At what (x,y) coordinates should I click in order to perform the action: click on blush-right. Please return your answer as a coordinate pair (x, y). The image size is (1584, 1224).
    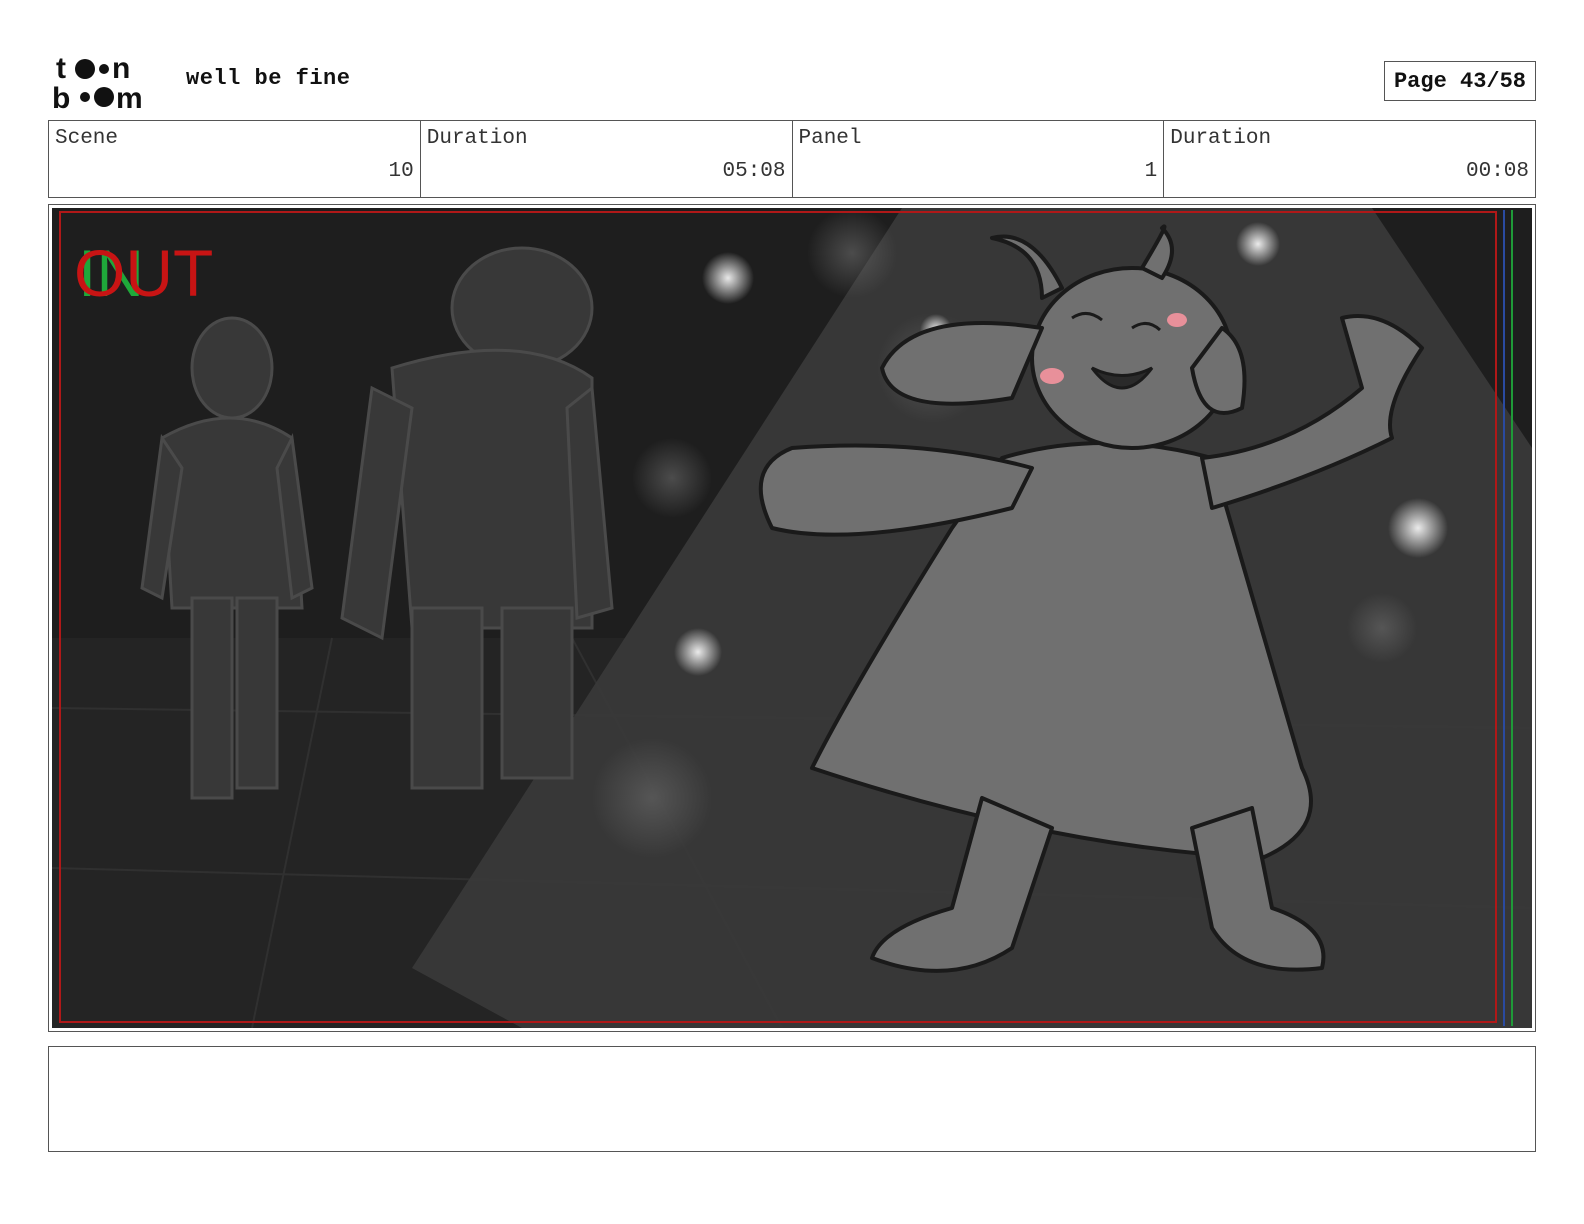
    Looking at the image, I should click on (1177, 320).